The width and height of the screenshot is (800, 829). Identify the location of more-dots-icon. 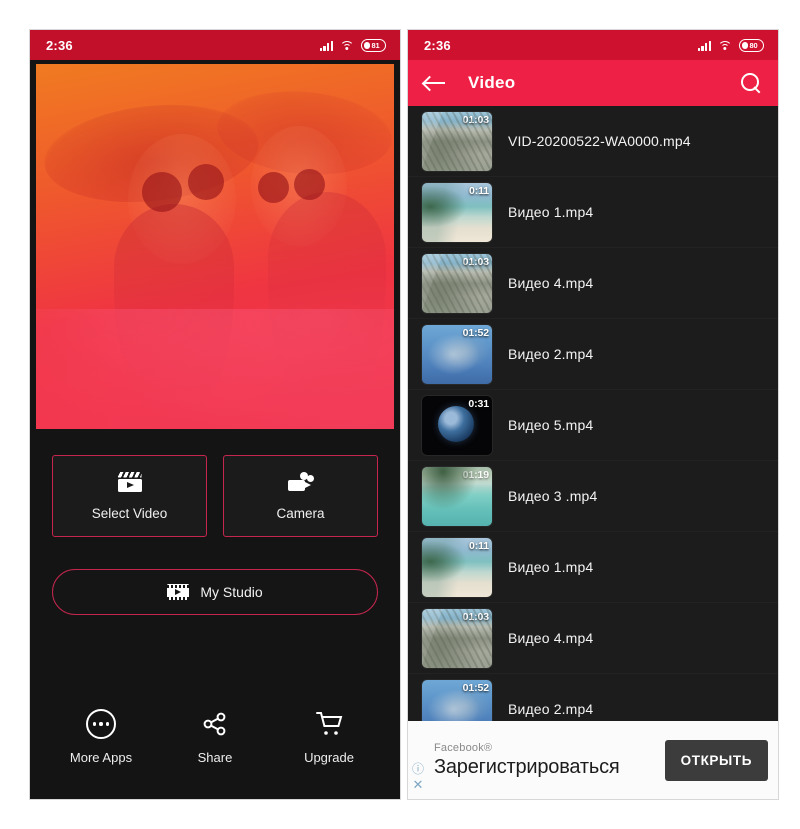
(101, 724).